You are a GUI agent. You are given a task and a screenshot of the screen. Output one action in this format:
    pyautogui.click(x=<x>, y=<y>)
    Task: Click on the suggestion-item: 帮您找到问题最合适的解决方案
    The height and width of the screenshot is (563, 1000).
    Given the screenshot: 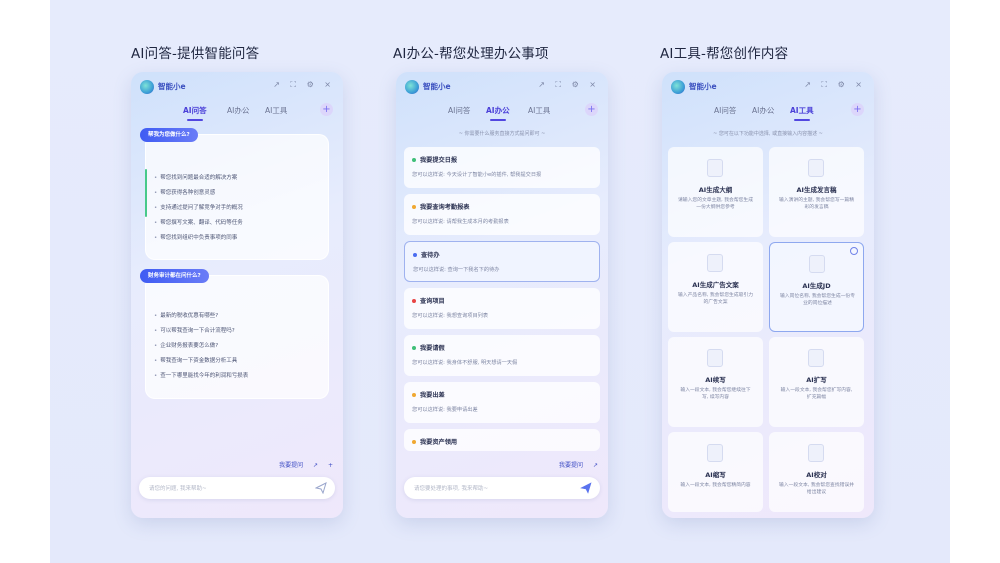 What is the action you would take?
    pyautogui.click(x=195, y=177)
    